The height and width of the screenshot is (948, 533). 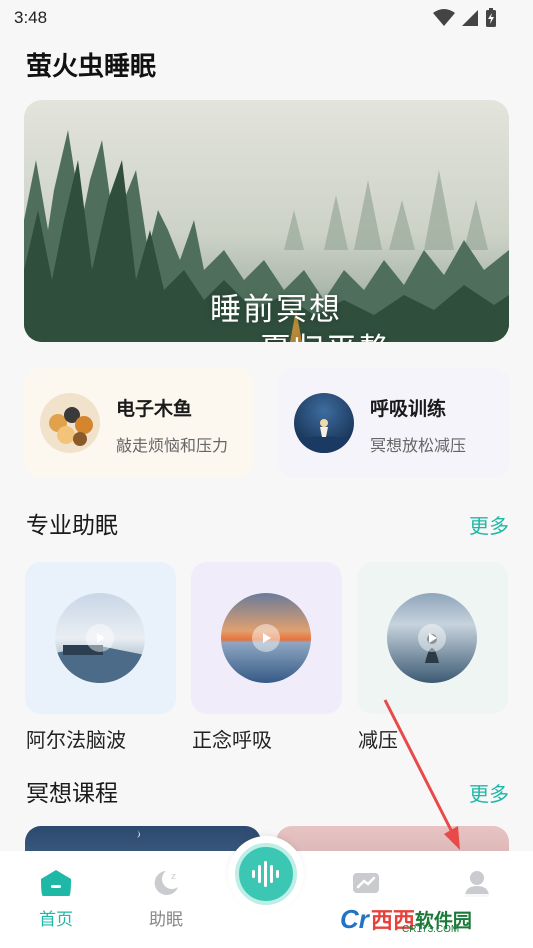 I want to click on stress-relief-label: 减压, so click(x=378, y=740).